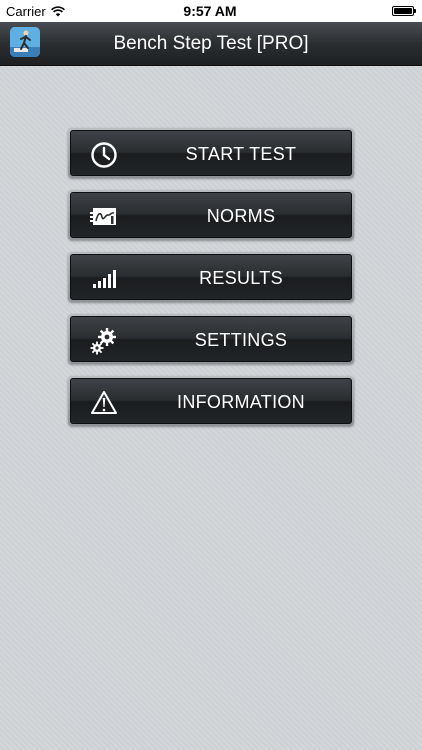 This screenshot has height=750, width=422. I want to click on page-title: Bench Step Test [PRO], so click(211, 43).